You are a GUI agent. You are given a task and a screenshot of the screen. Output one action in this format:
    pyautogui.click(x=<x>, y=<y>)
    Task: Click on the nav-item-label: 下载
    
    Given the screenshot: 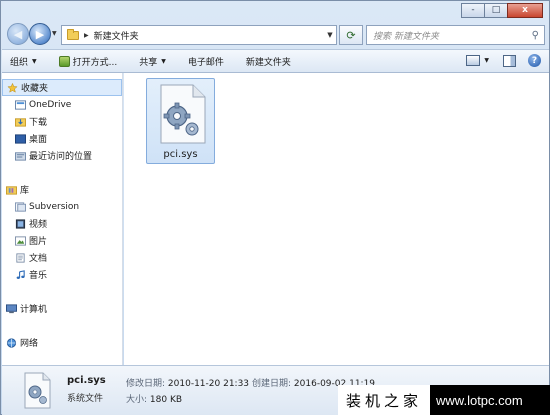 What is the action you would take?
    pyautogui.click(x=38, y=123)
    